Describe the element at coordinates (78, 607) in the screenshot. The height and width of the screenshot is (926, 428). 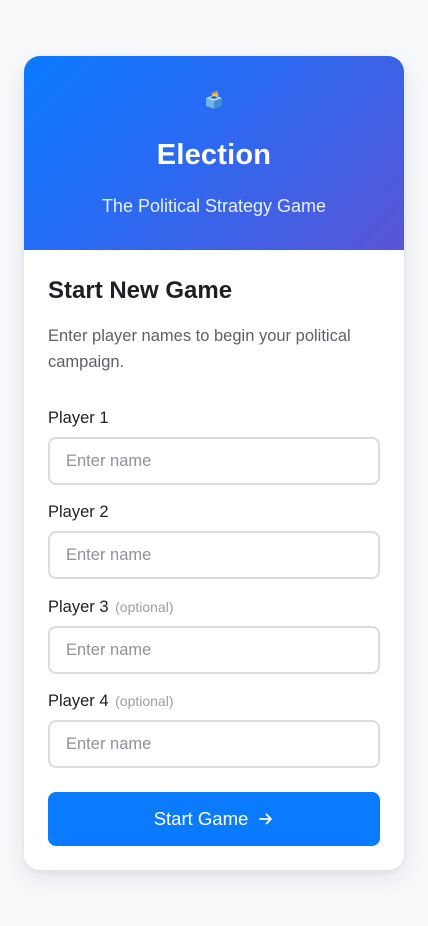
I see `player-3-label-text: Player 3` at that location.